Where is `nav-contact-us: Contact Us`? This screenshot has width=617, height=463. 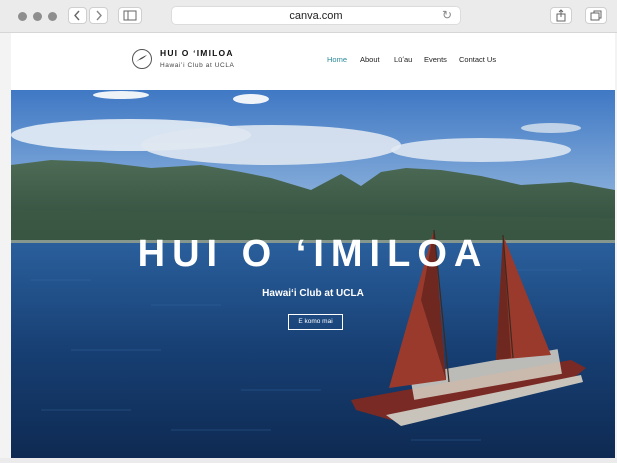
nav-contact-us: Contact Us is located at coordinates (477, 59).